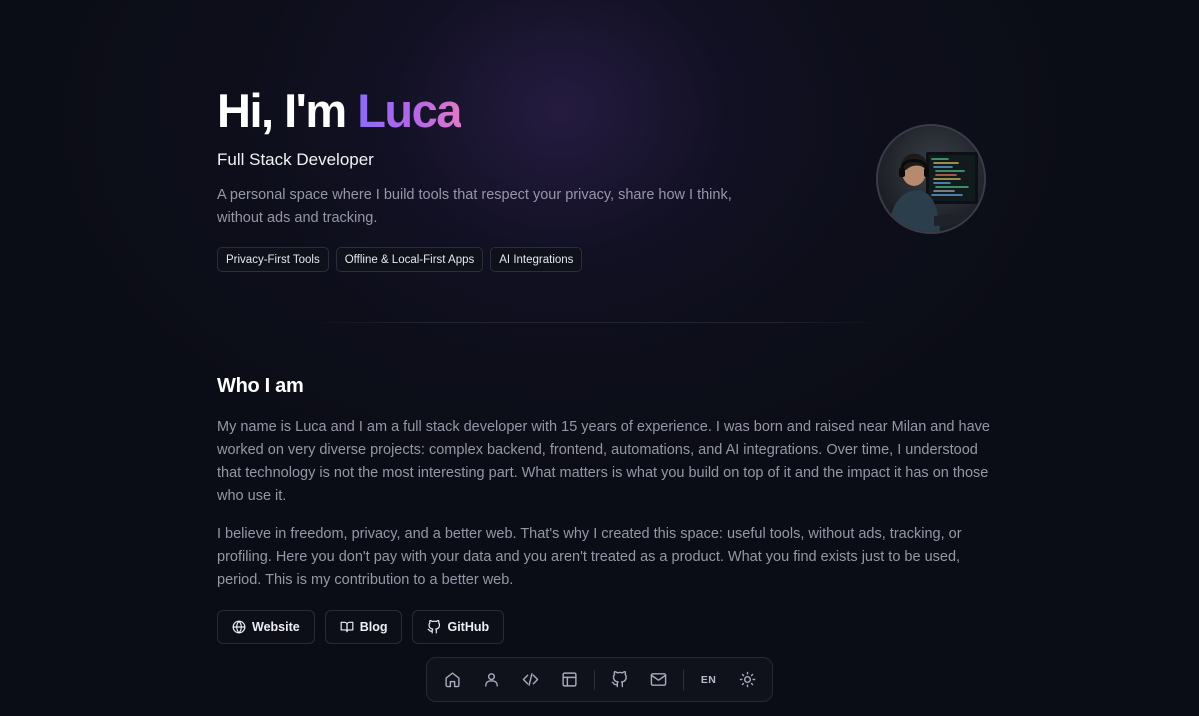  What do you see at coordinates (276, 627) in the screenshot?
I see `website-button-label: Website` at bounding box center [276, 627].